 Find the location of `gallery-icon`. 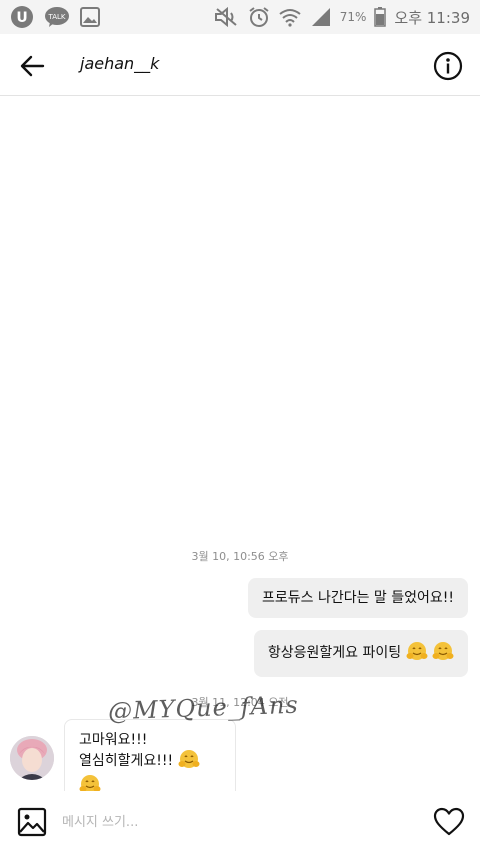

gallery-icon is located at coordinates (90, 17).